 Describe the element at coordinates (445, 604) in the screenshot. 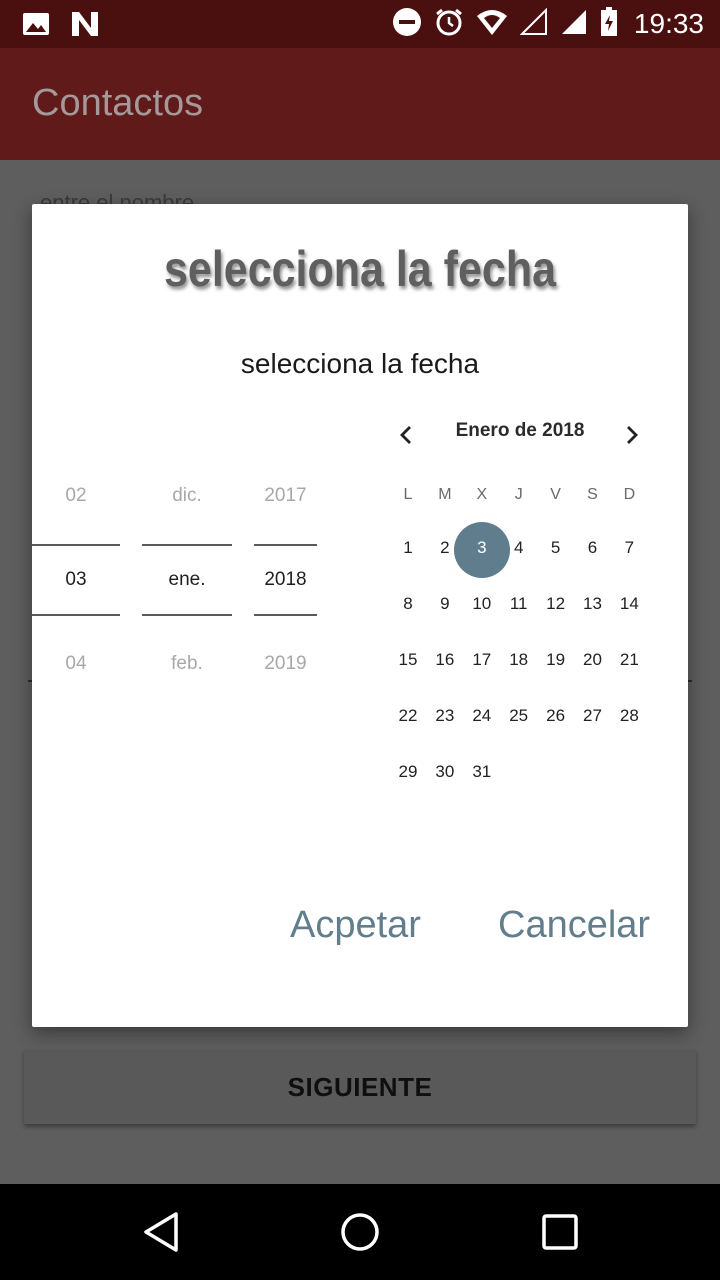

I see `calendar-day: 9` at that location.